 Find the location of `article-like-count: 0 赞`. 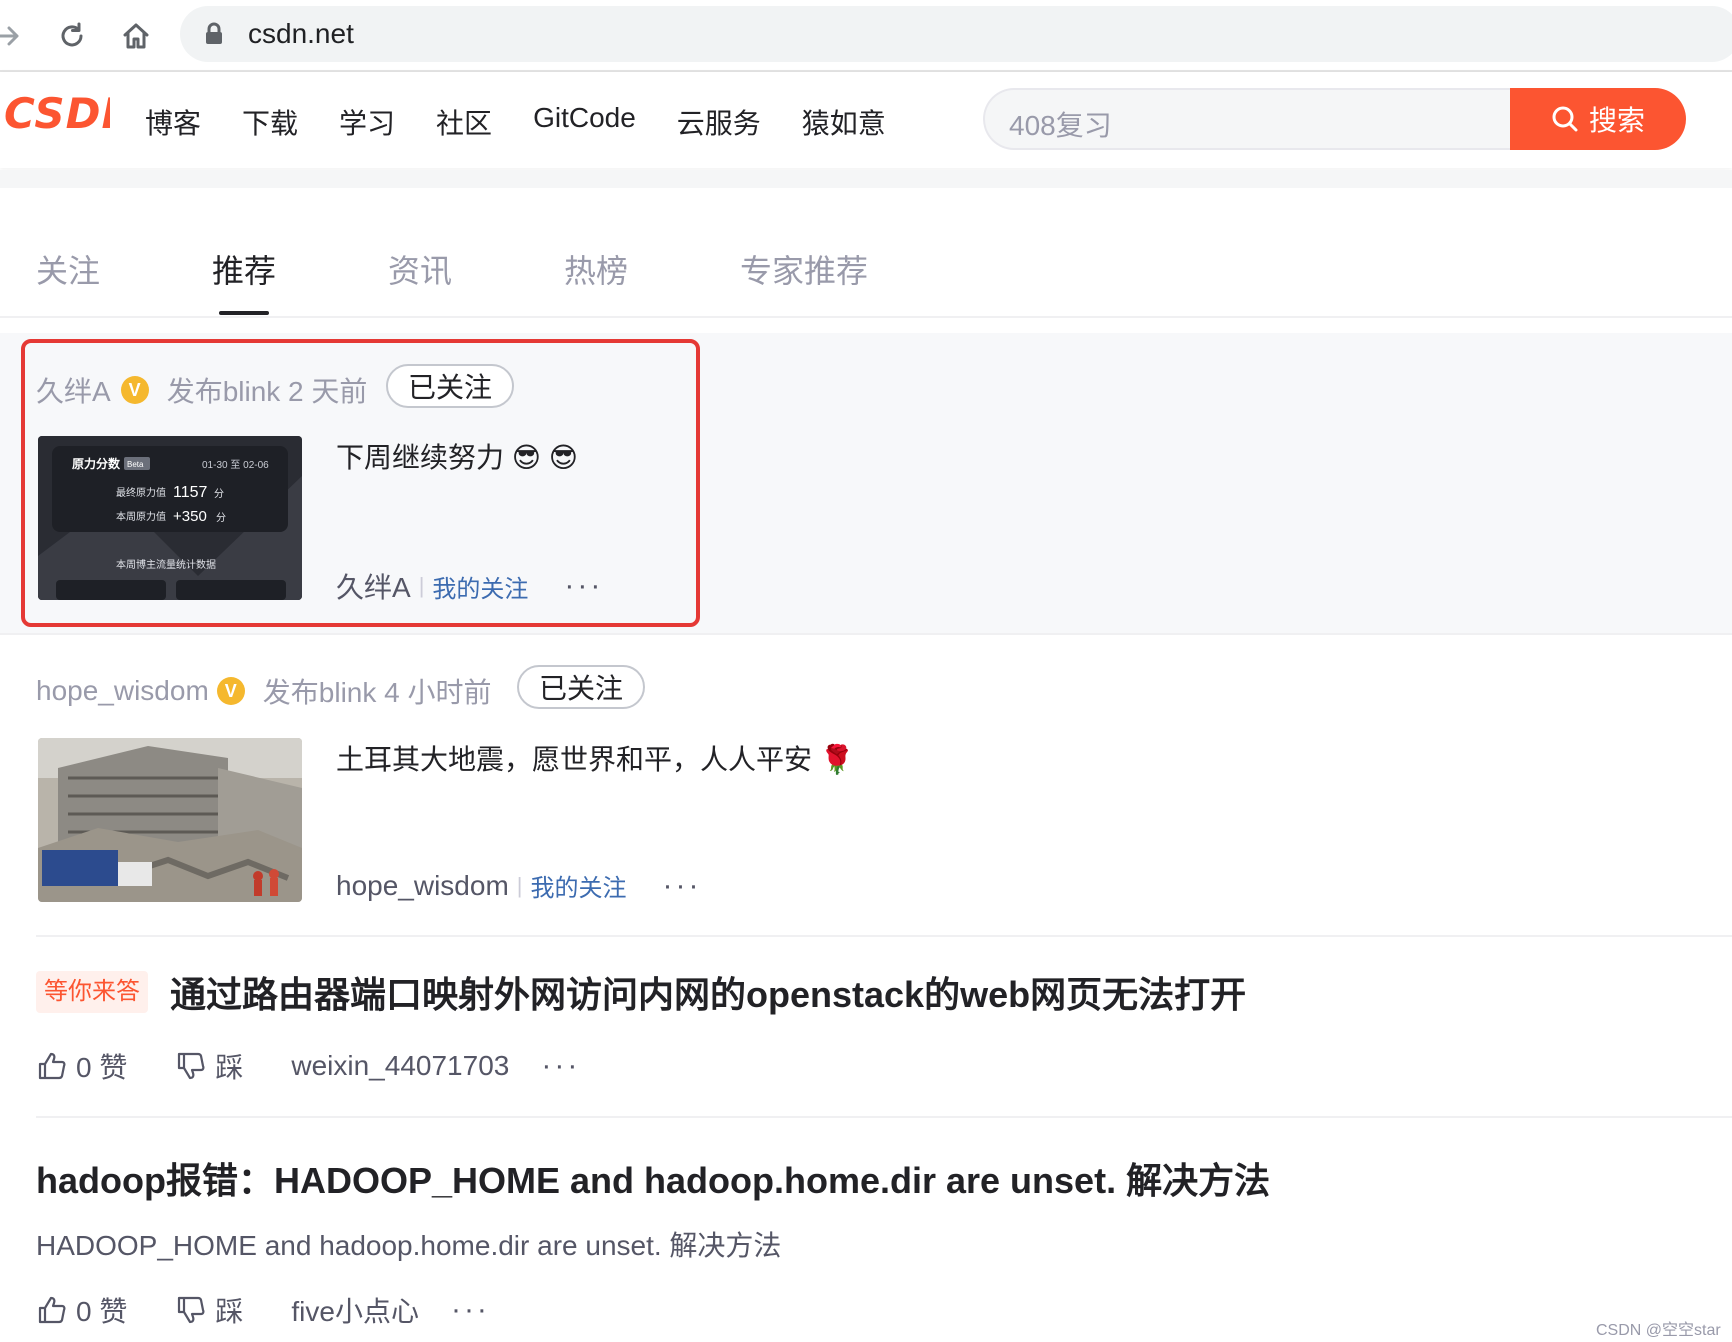

article-like-count: 0 赞 is located at coordinates (102, 1311).